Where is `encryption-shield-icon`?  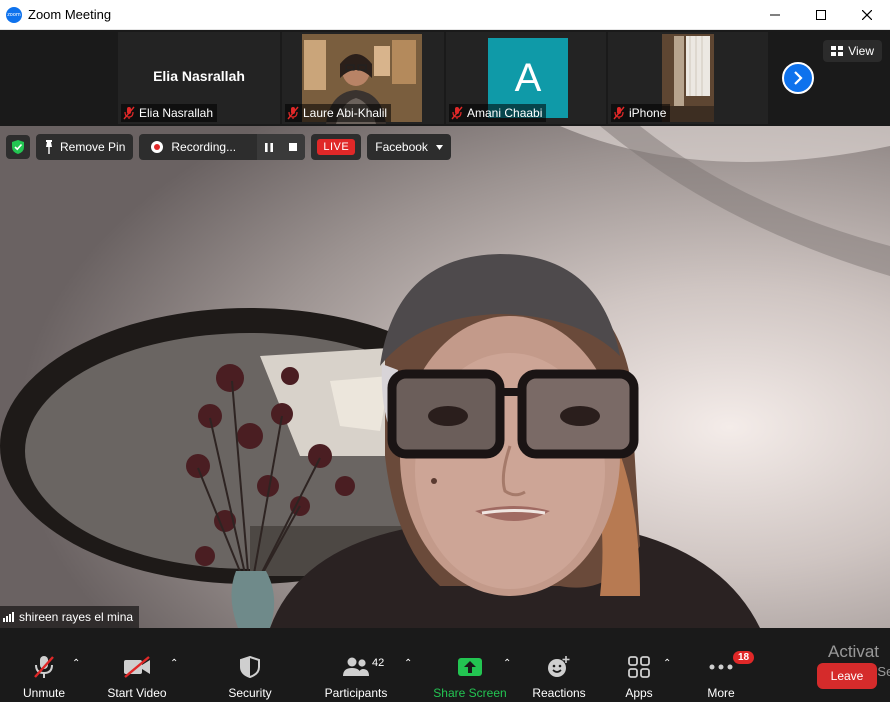 encryption-shield-icon is located at coordinates (18, 147).